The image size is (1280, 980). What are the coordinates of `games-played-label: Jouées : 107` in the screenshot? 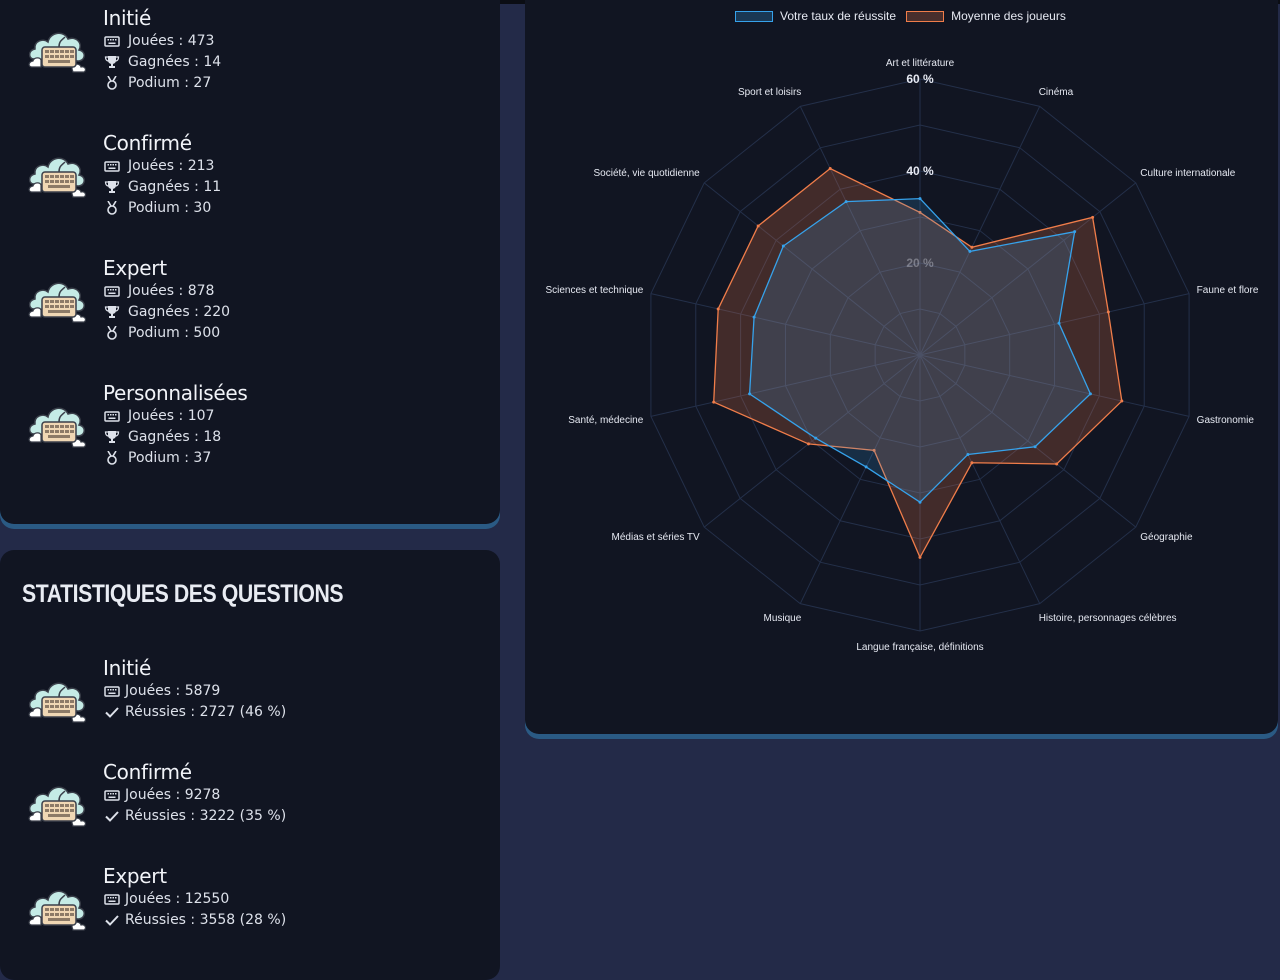 It's located at (171, 416).